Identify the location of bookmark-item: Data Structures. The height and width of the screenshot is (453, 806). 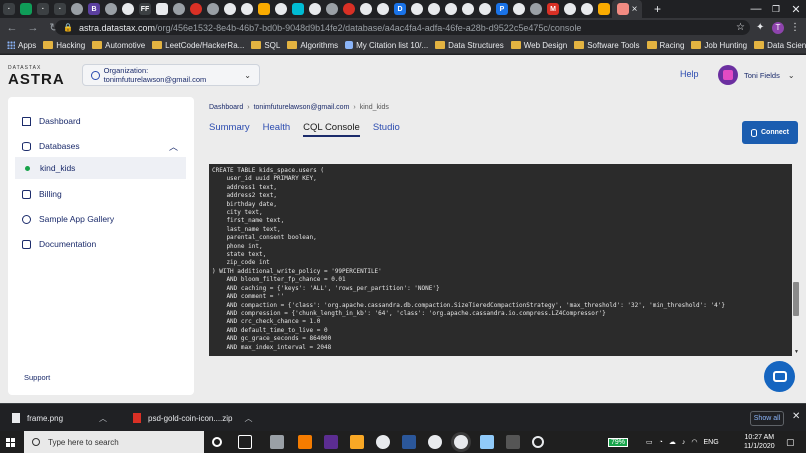
(469, 45).